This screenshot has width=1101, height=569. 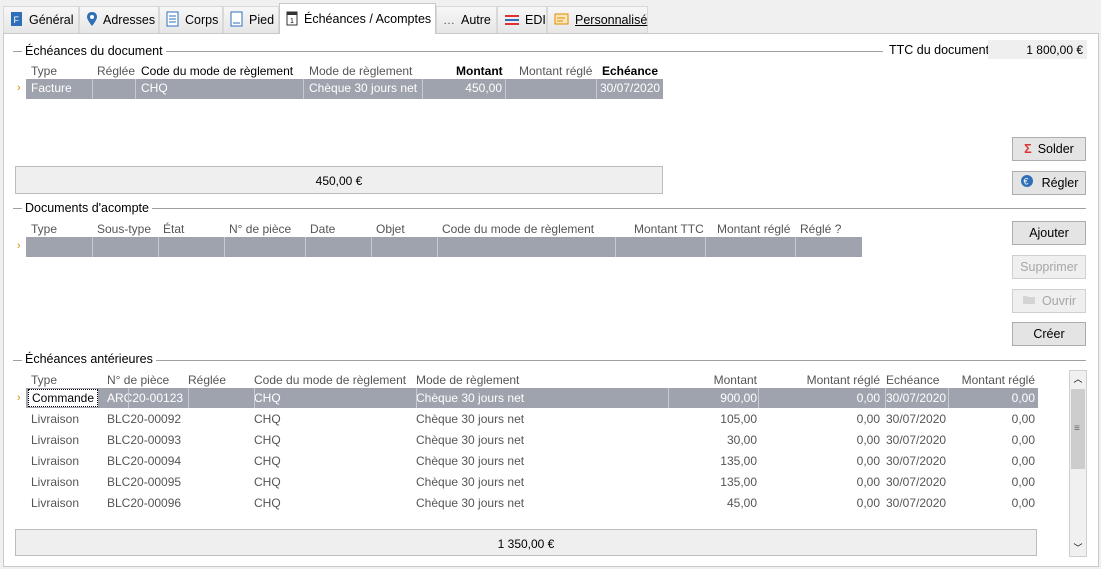 I want to click on sigma-icon: Σ, so click(x=1028, y=149).